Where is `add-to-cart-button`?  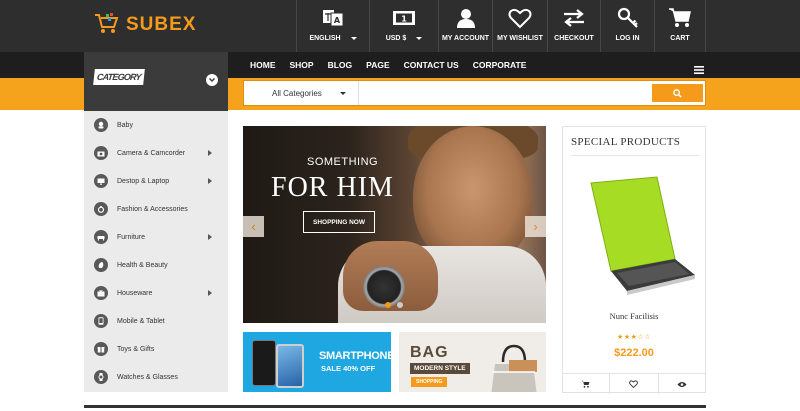 add-to-cart-button is located at coordinates (586, 384).